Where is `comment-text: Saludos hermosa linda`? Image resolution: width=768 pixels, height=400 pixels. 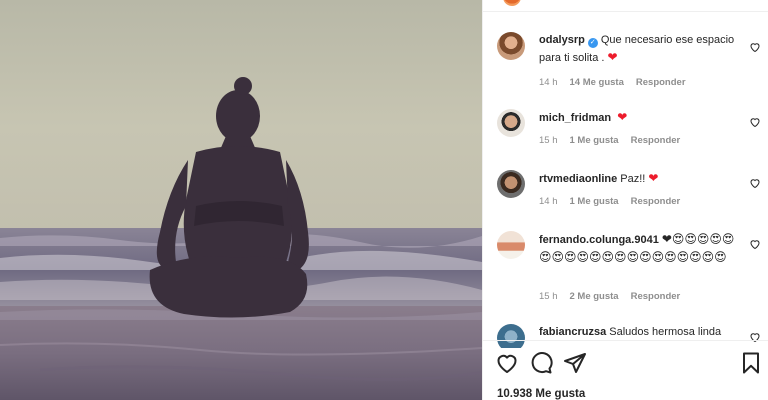 comment-text: Saludos hermosa linda is located at coordinates (665, 332).